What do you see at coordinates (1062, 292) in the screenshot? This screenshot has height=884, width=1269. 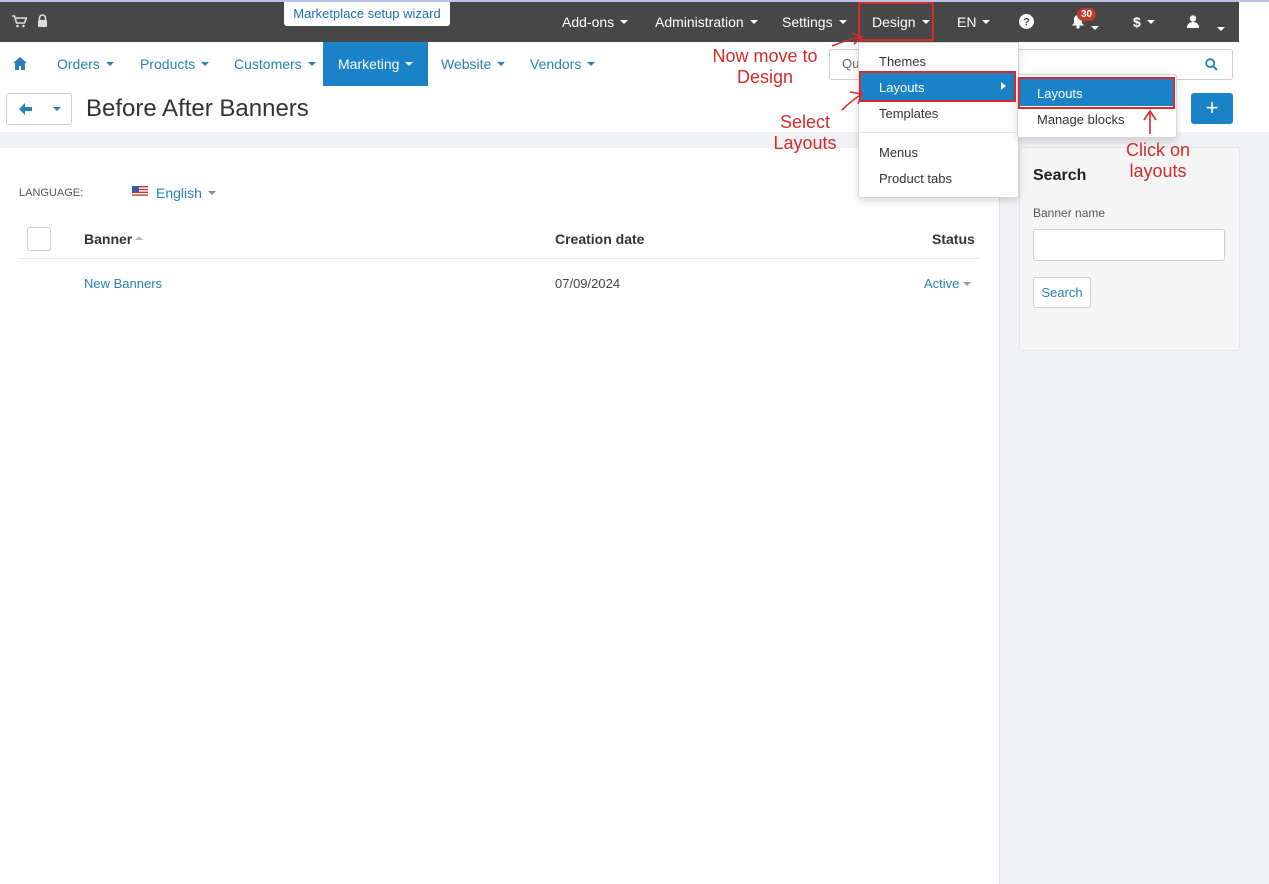 I see `sidebar-search-button: Search` at bounding box center [1062, 292].